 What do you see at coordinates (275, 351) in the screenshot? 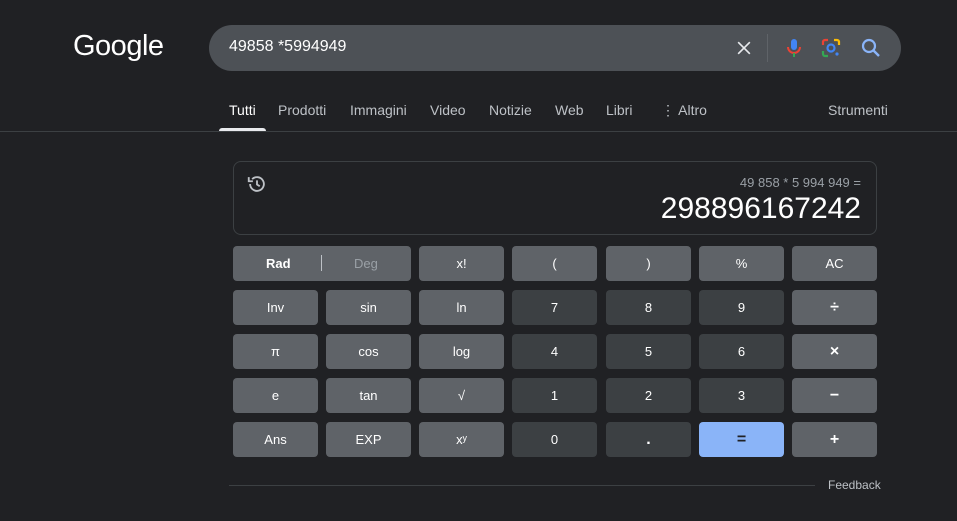
I see `pi-key: π` at bounding box center [275, 351].